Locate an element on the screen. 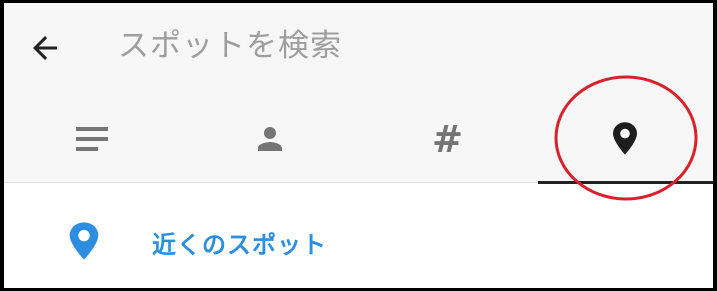 Image resolution: width=717 pixels, height=291 pixels. tab-hashtags: # is located at coordinates (447, 139).